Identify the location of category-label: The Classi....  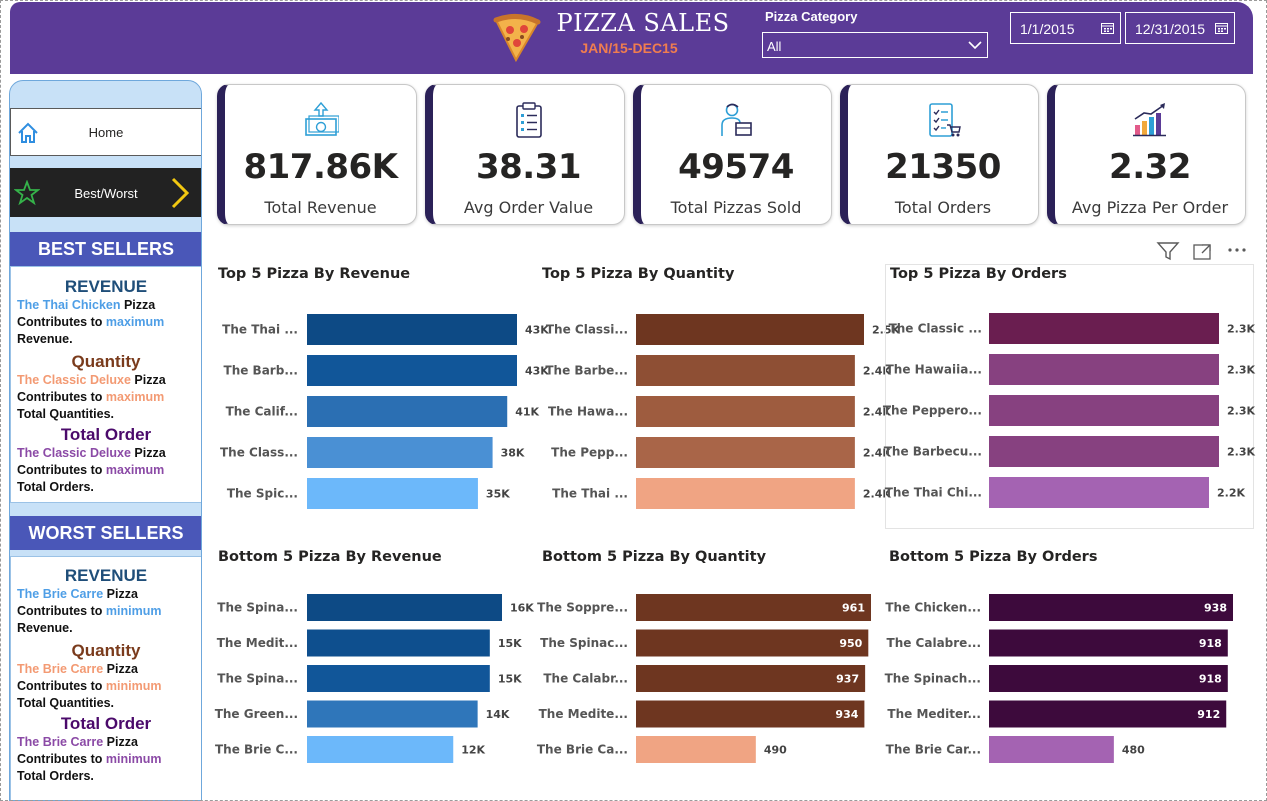
(587, 330).